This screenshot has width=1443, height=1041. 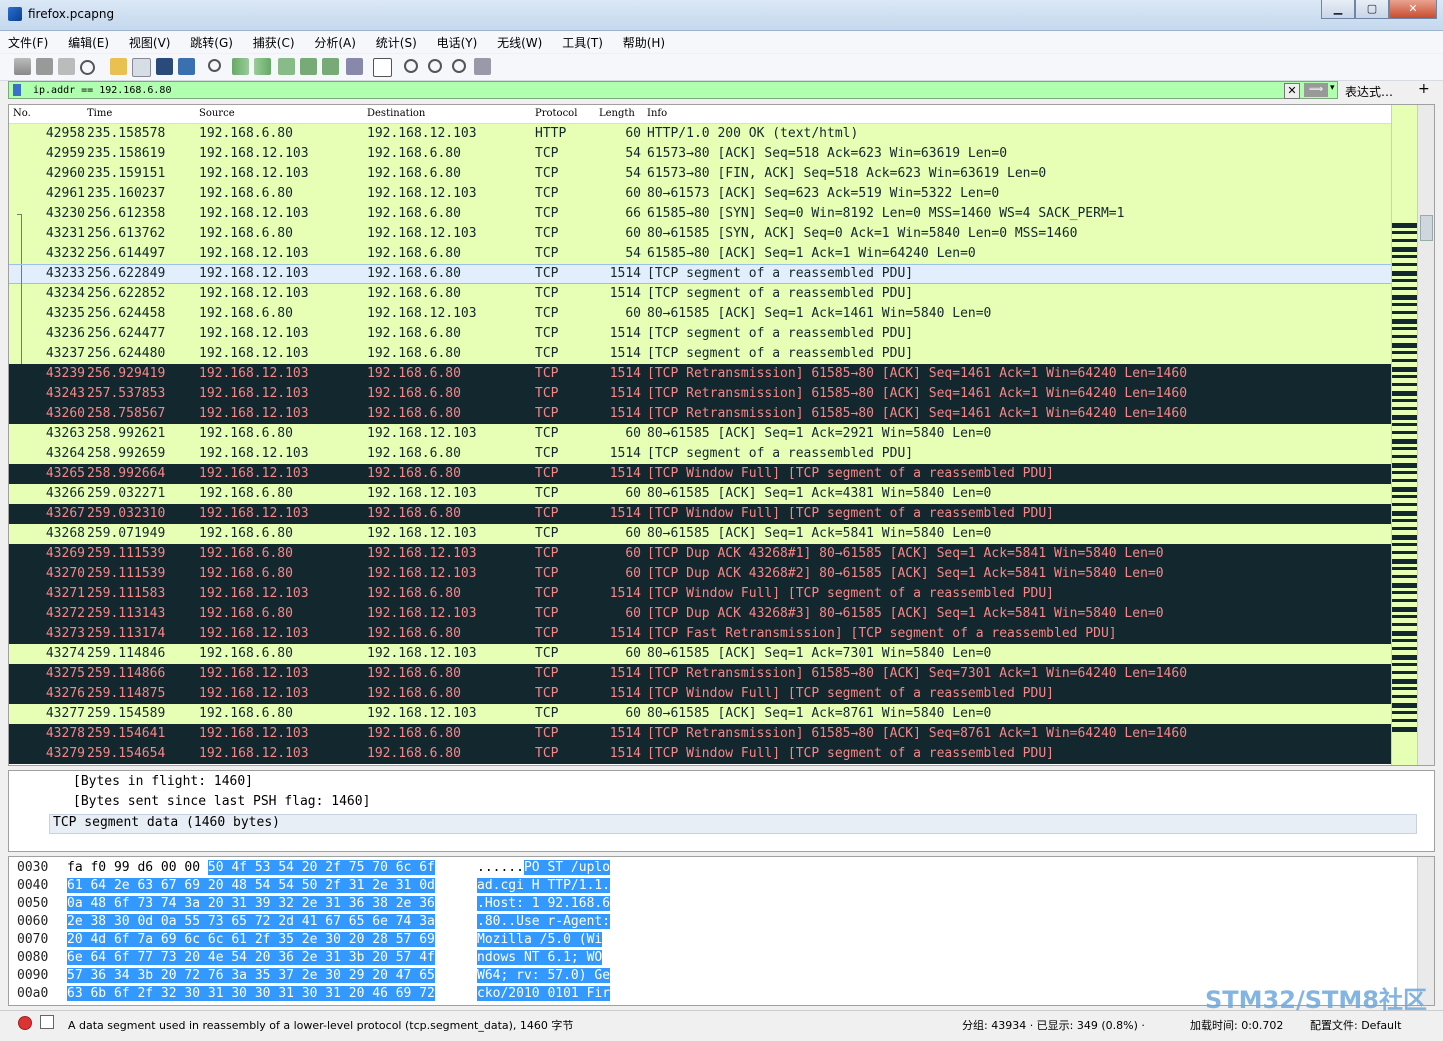 What do you see at coordinates (617, 113) in the screenshot?
I see `col-length: Length` at bounding box center [617, 113].